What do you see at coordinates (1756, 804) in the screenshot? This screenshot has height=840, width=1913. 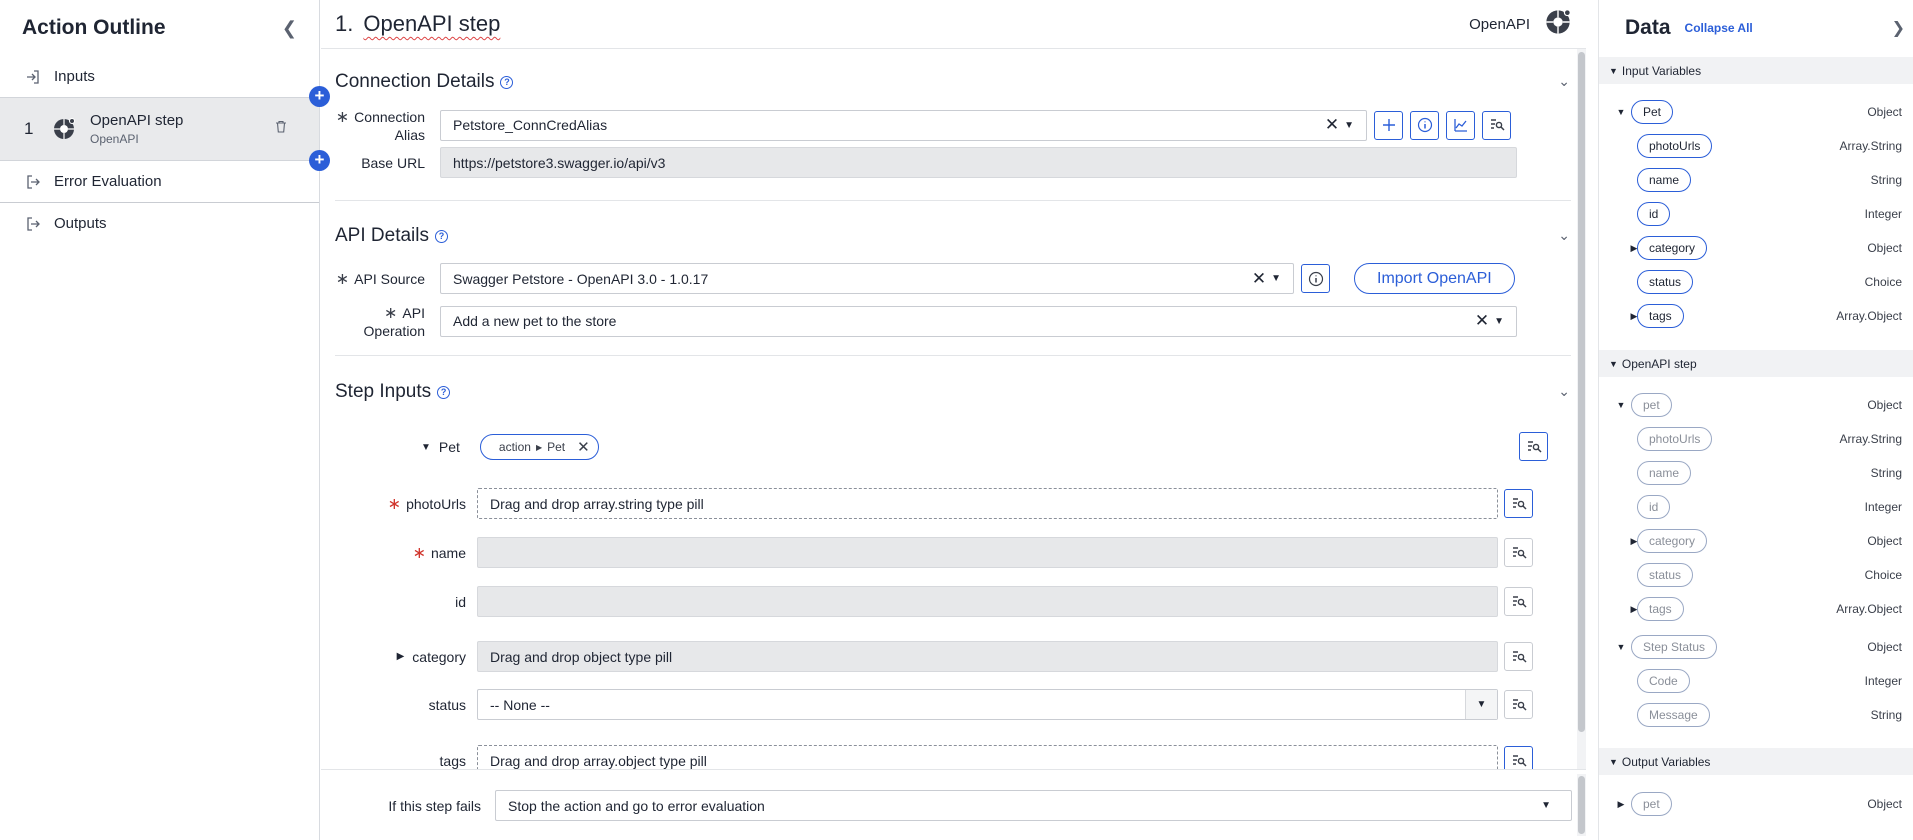 I see `data-row: ▶ pet Object` at bounding box center [1756, 804].